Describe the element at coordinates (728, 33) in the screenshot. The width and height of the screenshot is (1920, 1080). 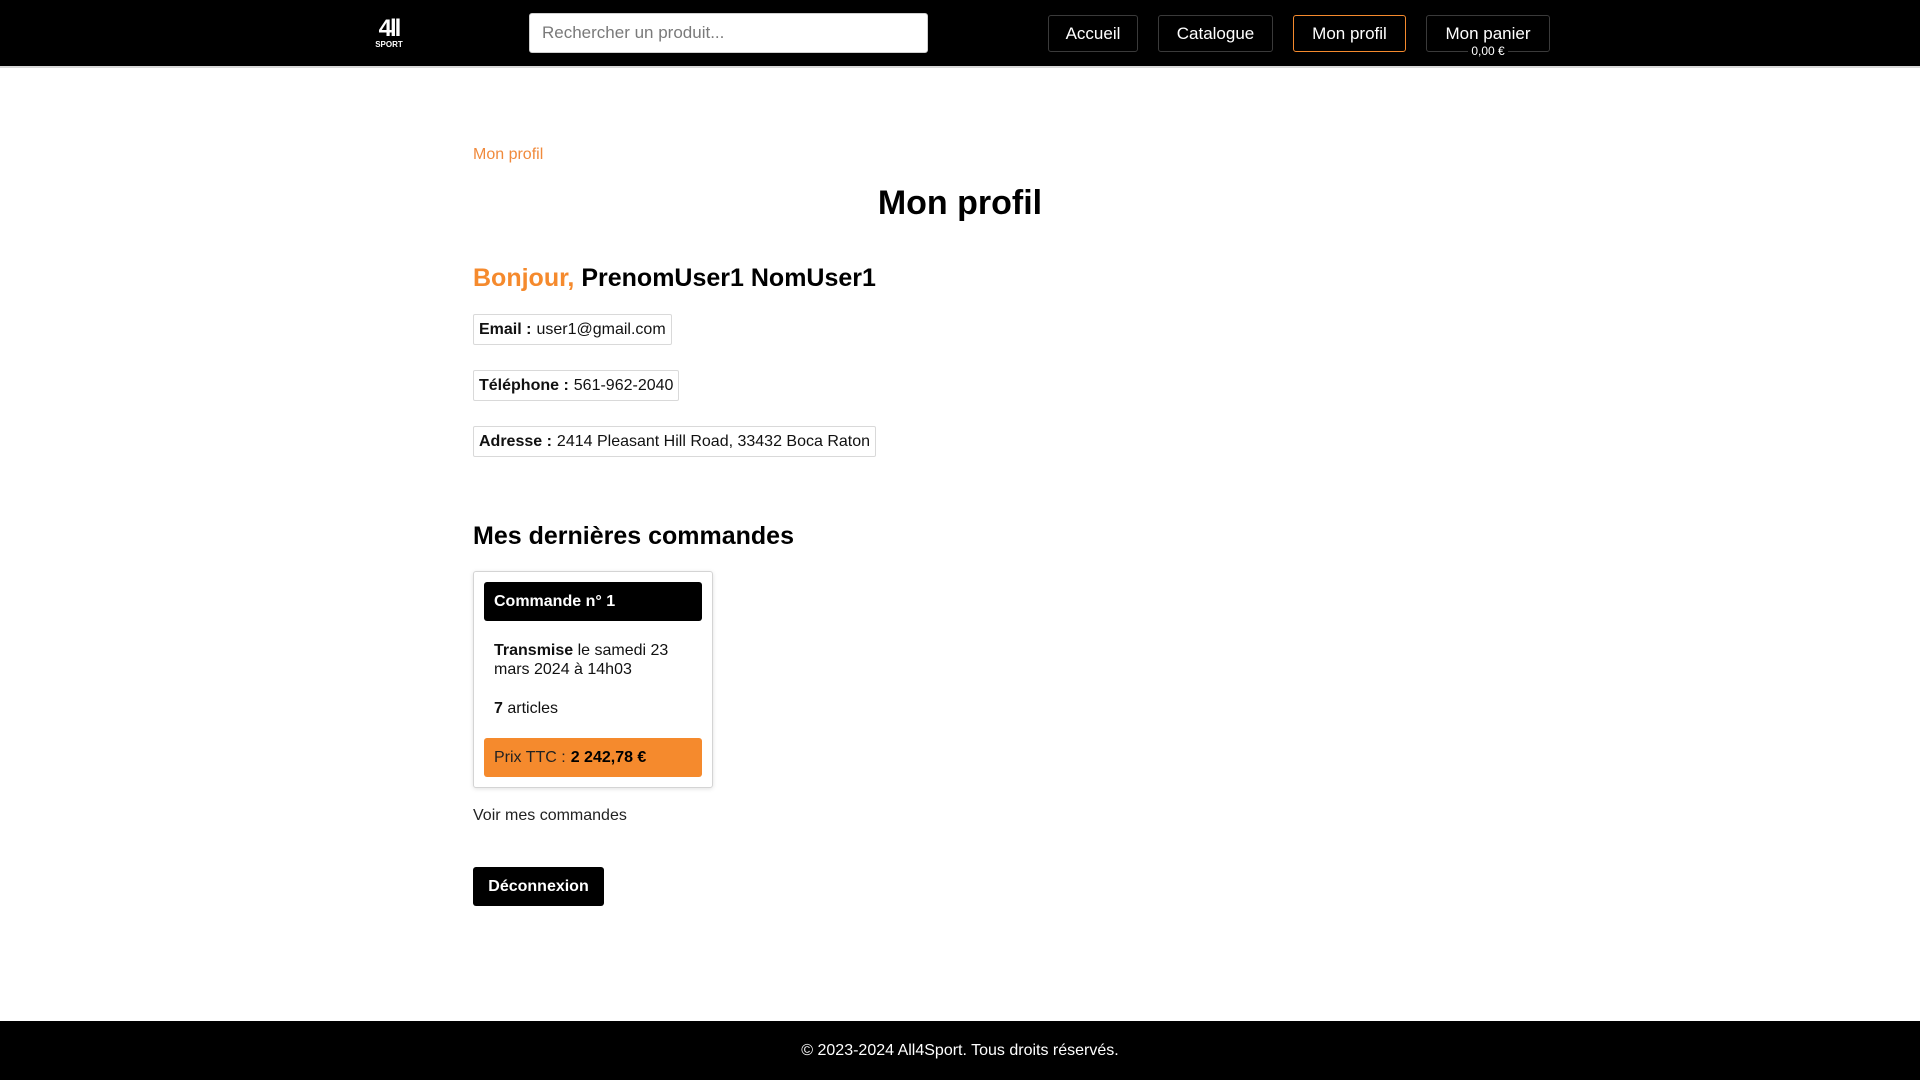
I see `search-input` at that location.